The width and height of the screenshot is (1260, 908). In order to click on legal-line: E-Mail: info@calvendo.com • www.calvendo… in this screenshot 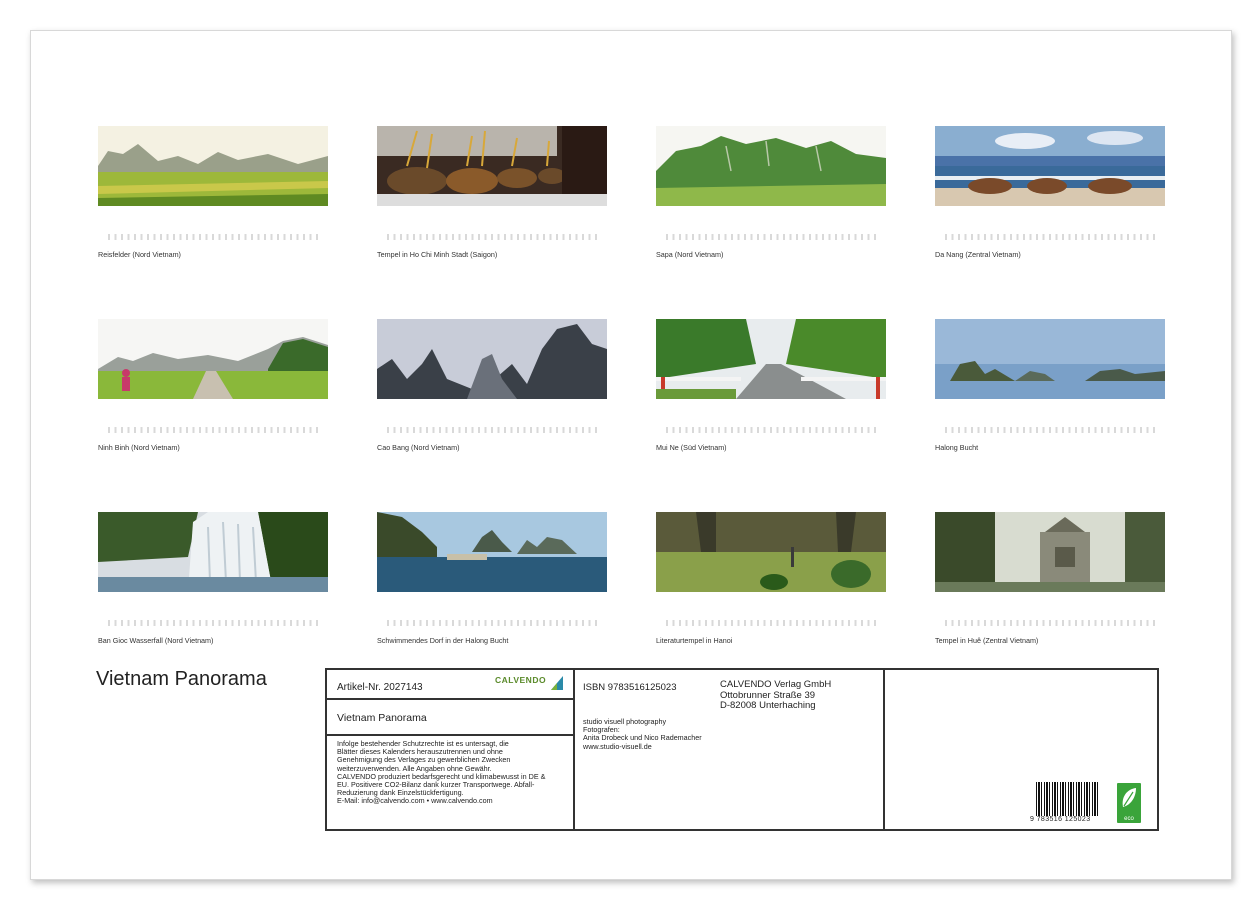, I will do `click(415, 801)`.